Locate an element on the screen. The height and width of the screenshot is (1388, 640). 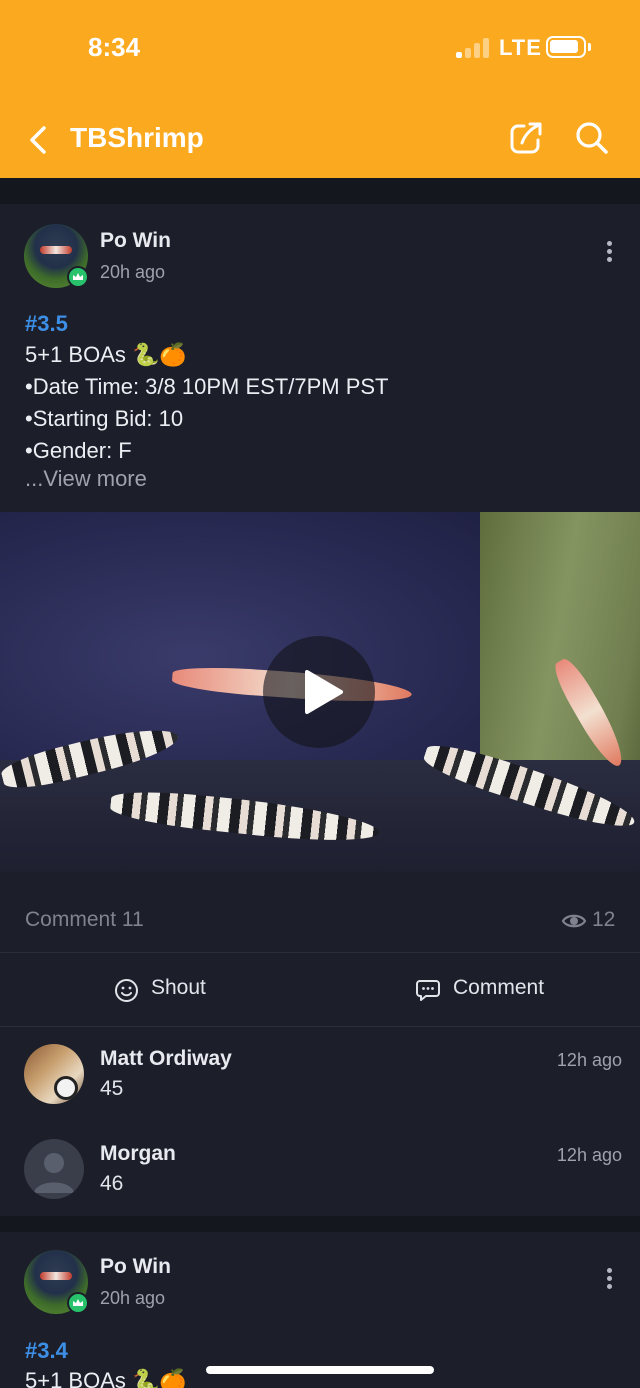
comment-label: Comment is located at coordinates (499, 987).